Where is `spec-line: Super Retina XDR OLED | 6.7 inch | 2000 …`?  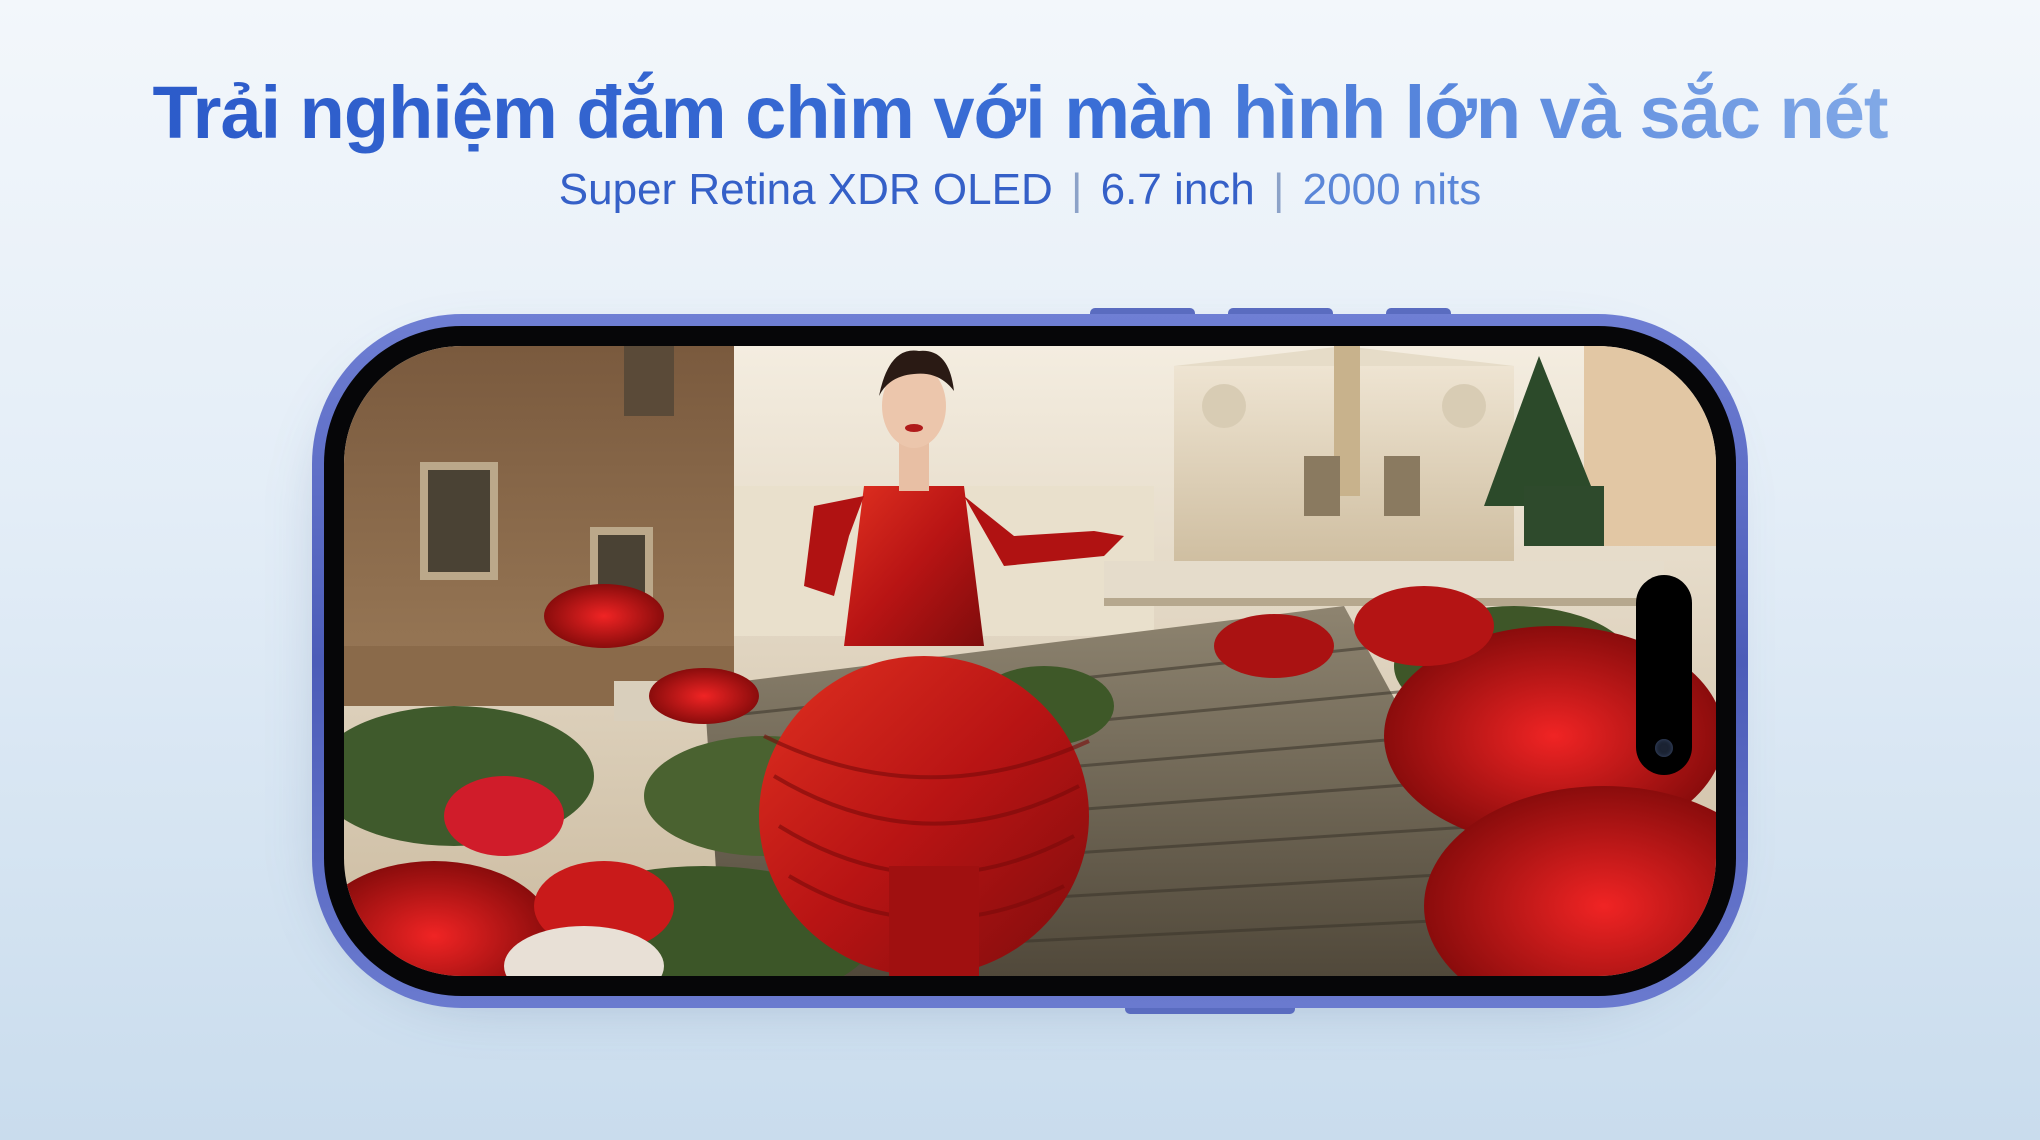 spec-line: Super Retina XDR OLED | 6.7 inch | 2000 … is located at coordinates (1020, 190).